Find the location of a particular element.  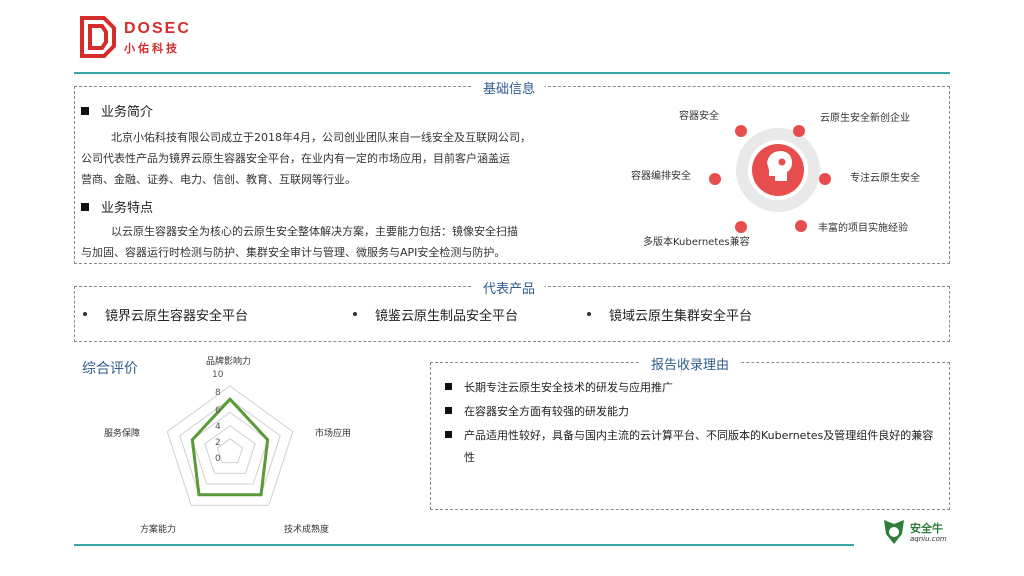

highlight-focus: 专注云原生安全 is located at coordinates (885, 178).